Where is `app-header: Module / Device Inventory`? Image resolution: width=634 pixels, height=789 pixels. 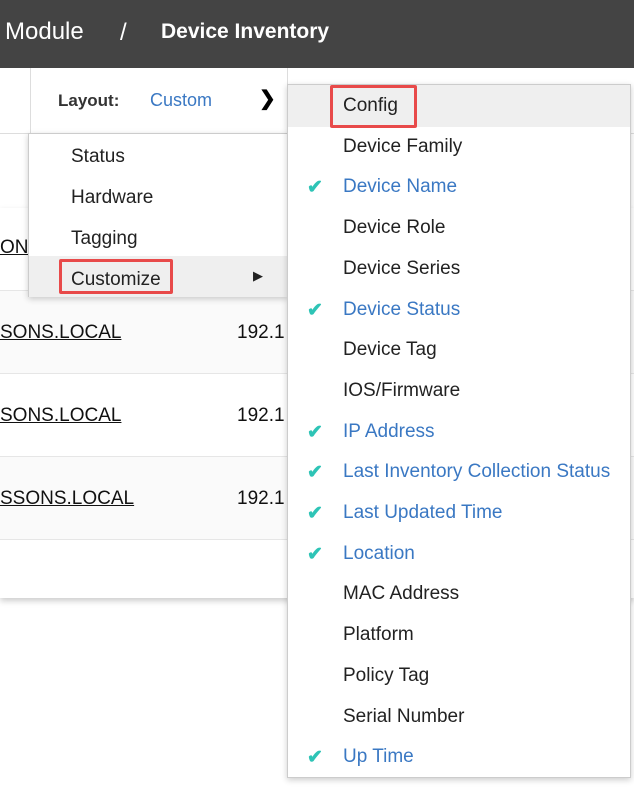
app-header: Module / Device Inventory is located at coordinates (317, 34).